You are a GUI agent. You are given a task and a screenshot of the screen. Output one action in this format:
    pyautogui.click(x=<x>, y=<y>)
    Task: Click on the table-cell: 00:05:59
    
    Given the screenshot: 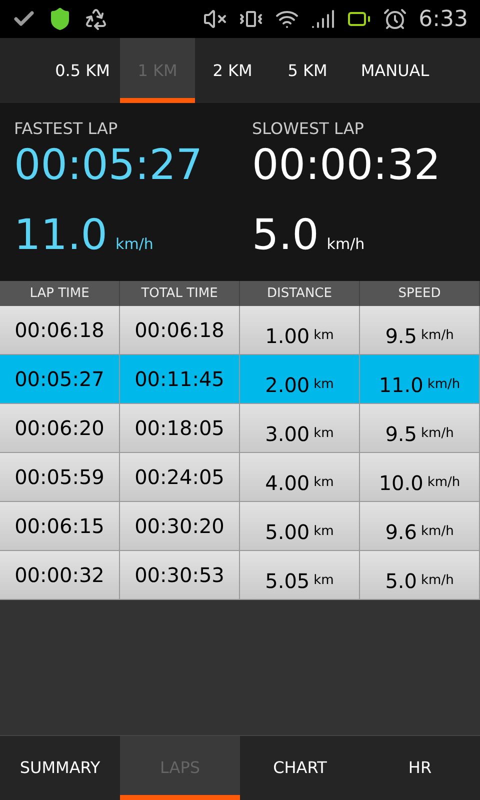 What is the action you would take?
    pyautogui.click(x=60, y=477)
    